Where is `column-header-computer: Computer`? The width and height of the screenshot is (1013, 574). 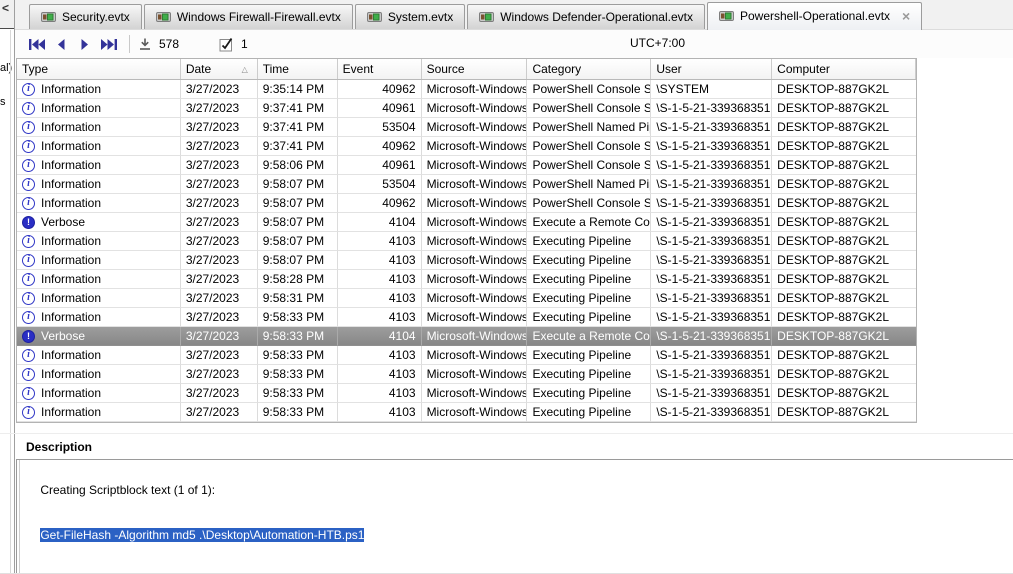
column-header-computer: Computer is located at coordinates (844, 69).